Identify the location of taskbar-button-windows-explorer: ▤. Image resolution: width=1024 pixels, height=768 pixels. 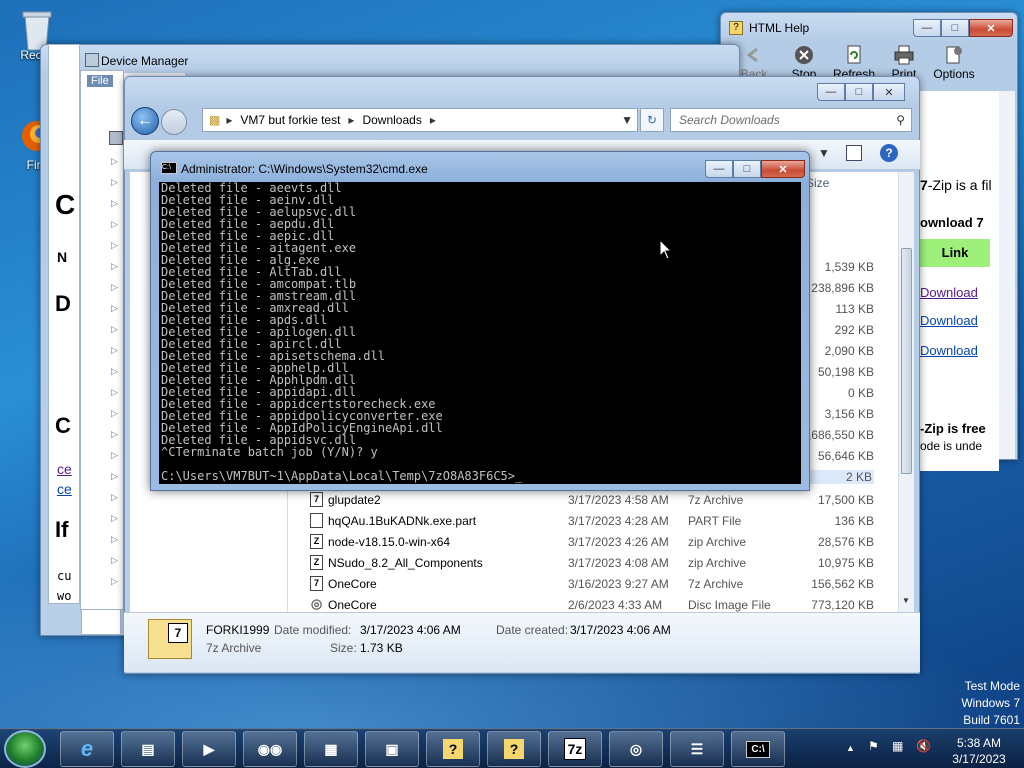
(148, 749).